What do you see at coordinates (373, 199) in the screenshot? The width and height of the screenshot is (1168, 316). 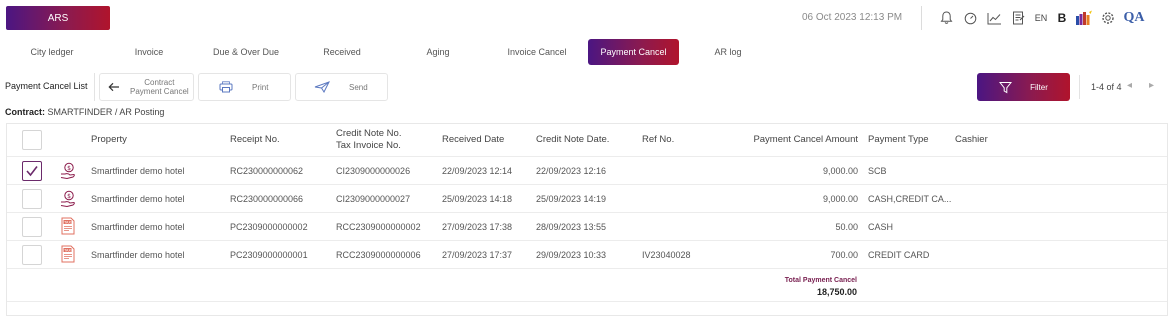 I see `cell-credit-note: CI2309000000027` at bounding box center [373, 199].